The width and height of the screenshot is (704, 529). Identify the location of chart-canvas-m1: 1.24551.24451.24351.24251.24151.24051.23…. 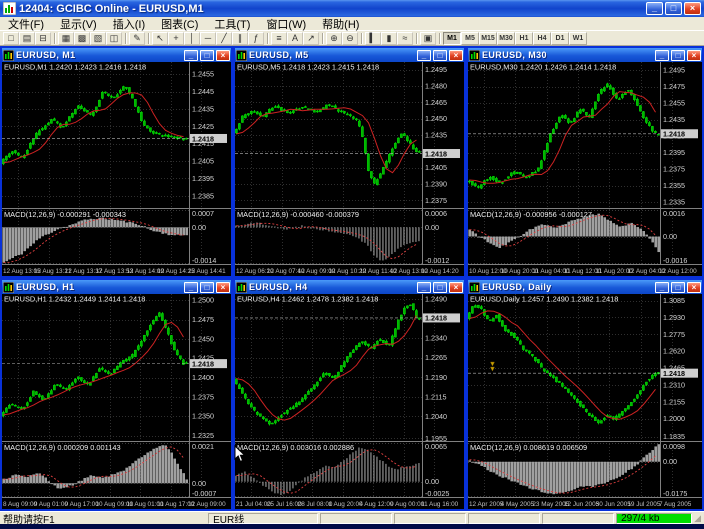
(116, 169).